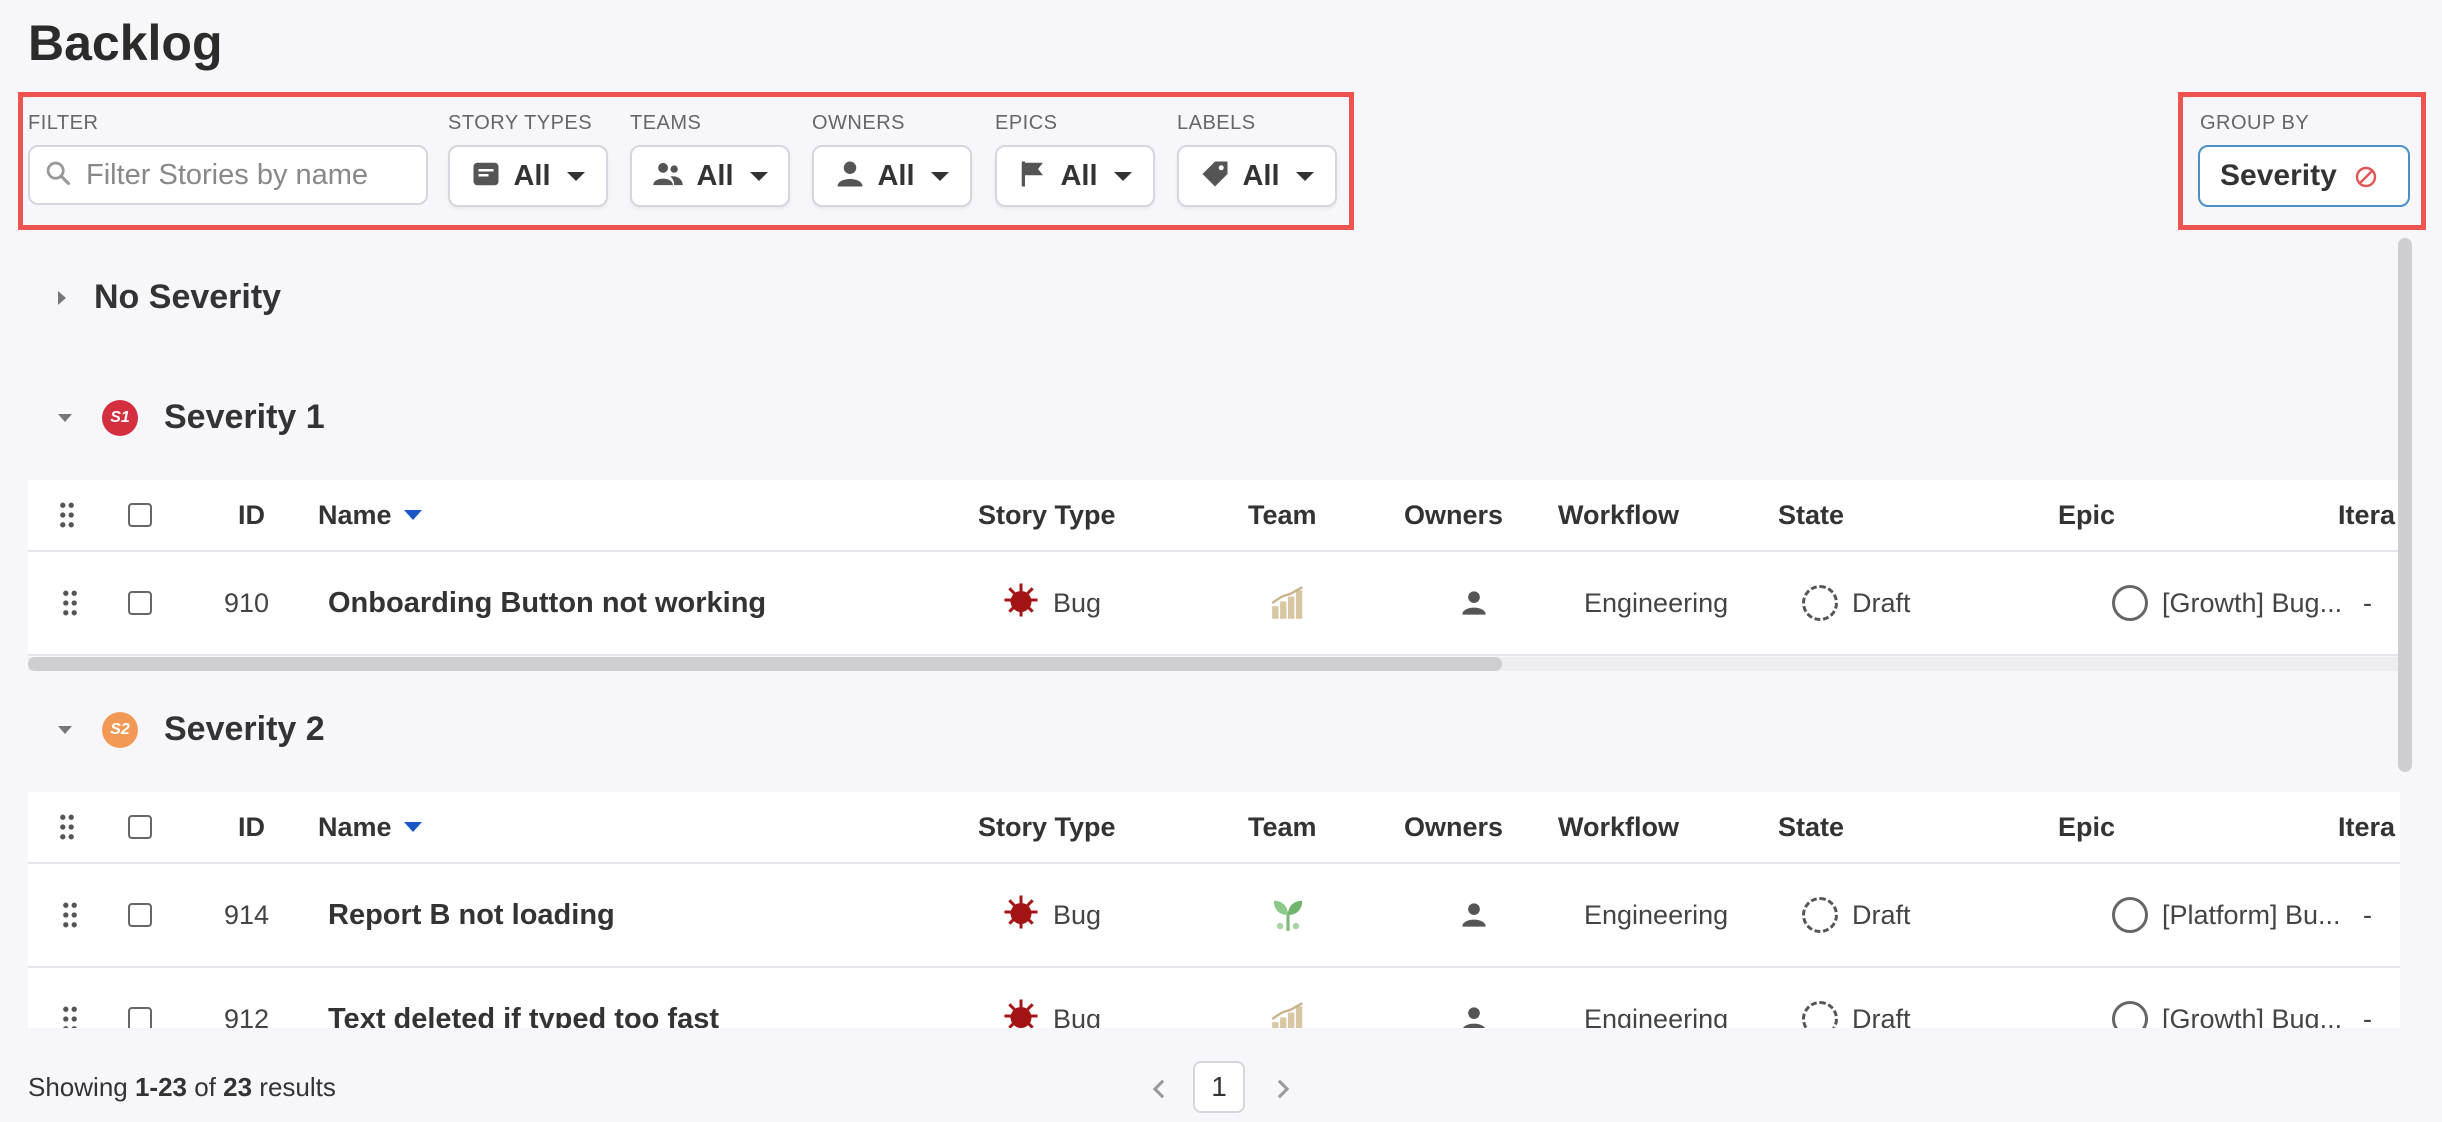 This screenshot has width=2442, height=1122. Describe the element at coordinates (191, 417) in the screenshot. I see `group-severity-1: S1 Severity 1` at that location.